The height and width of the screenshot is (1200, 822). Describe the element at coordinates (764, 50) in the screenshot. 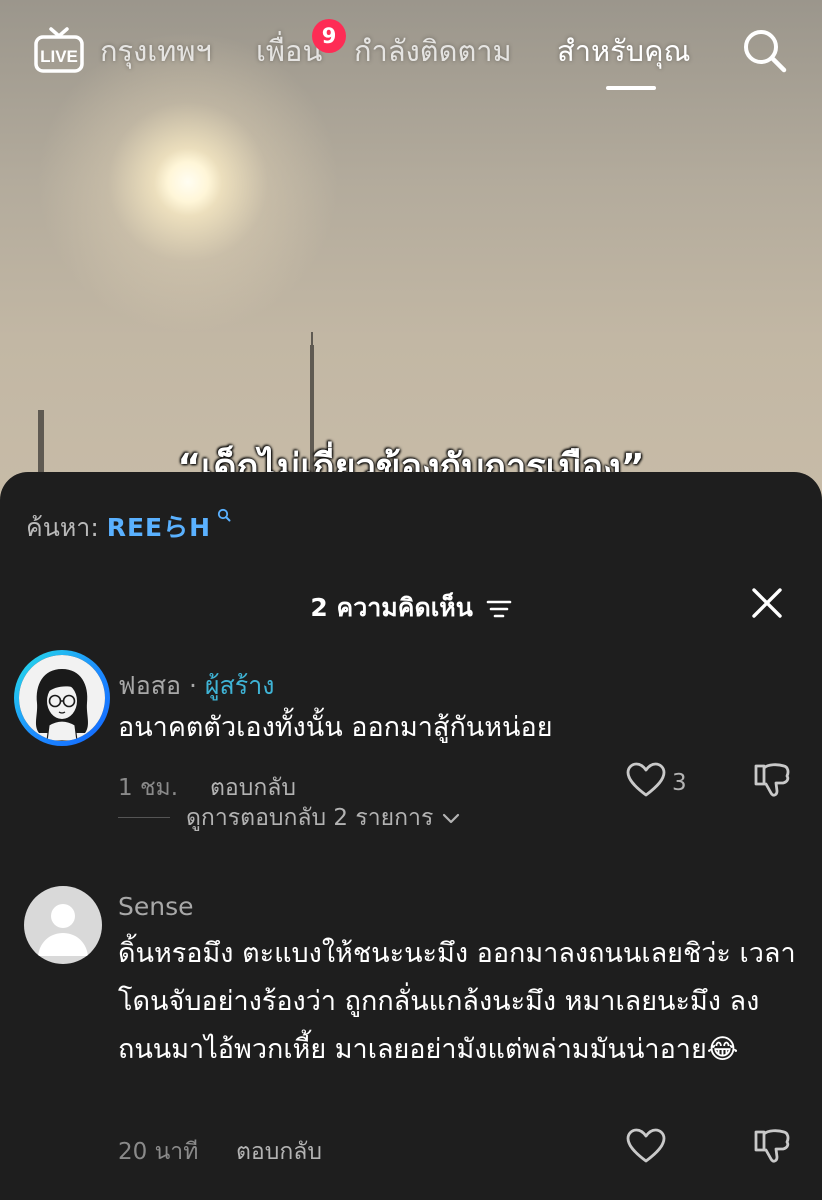

I see `search-icon` at that location.